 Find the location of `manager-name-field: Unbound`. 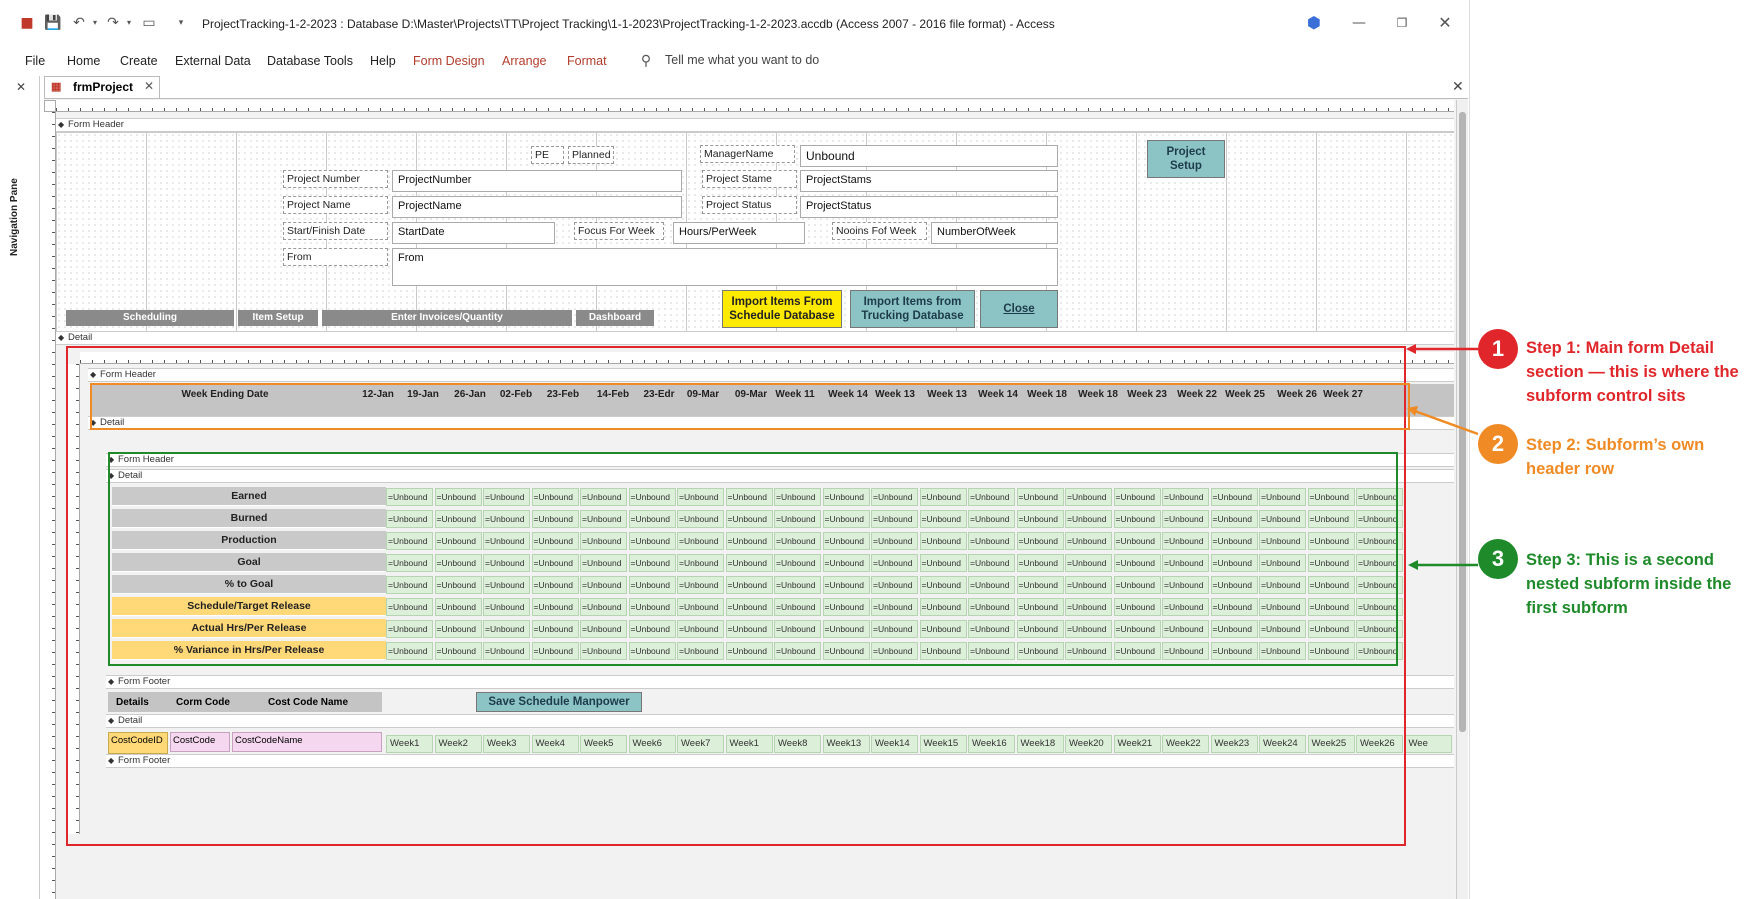

manager-name-field: Unbound is located at coordinates (929, 156).